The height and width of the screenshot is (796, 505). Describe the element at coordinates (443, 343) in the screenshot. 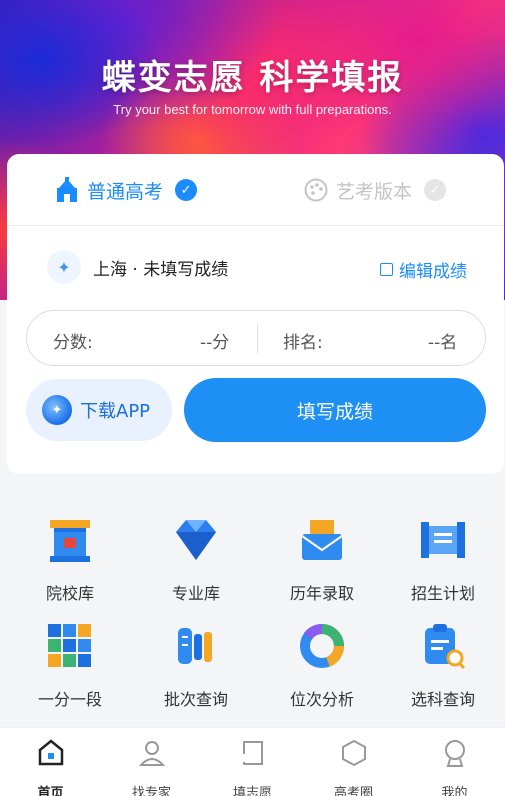

I see `rank-value: --名` at that location.